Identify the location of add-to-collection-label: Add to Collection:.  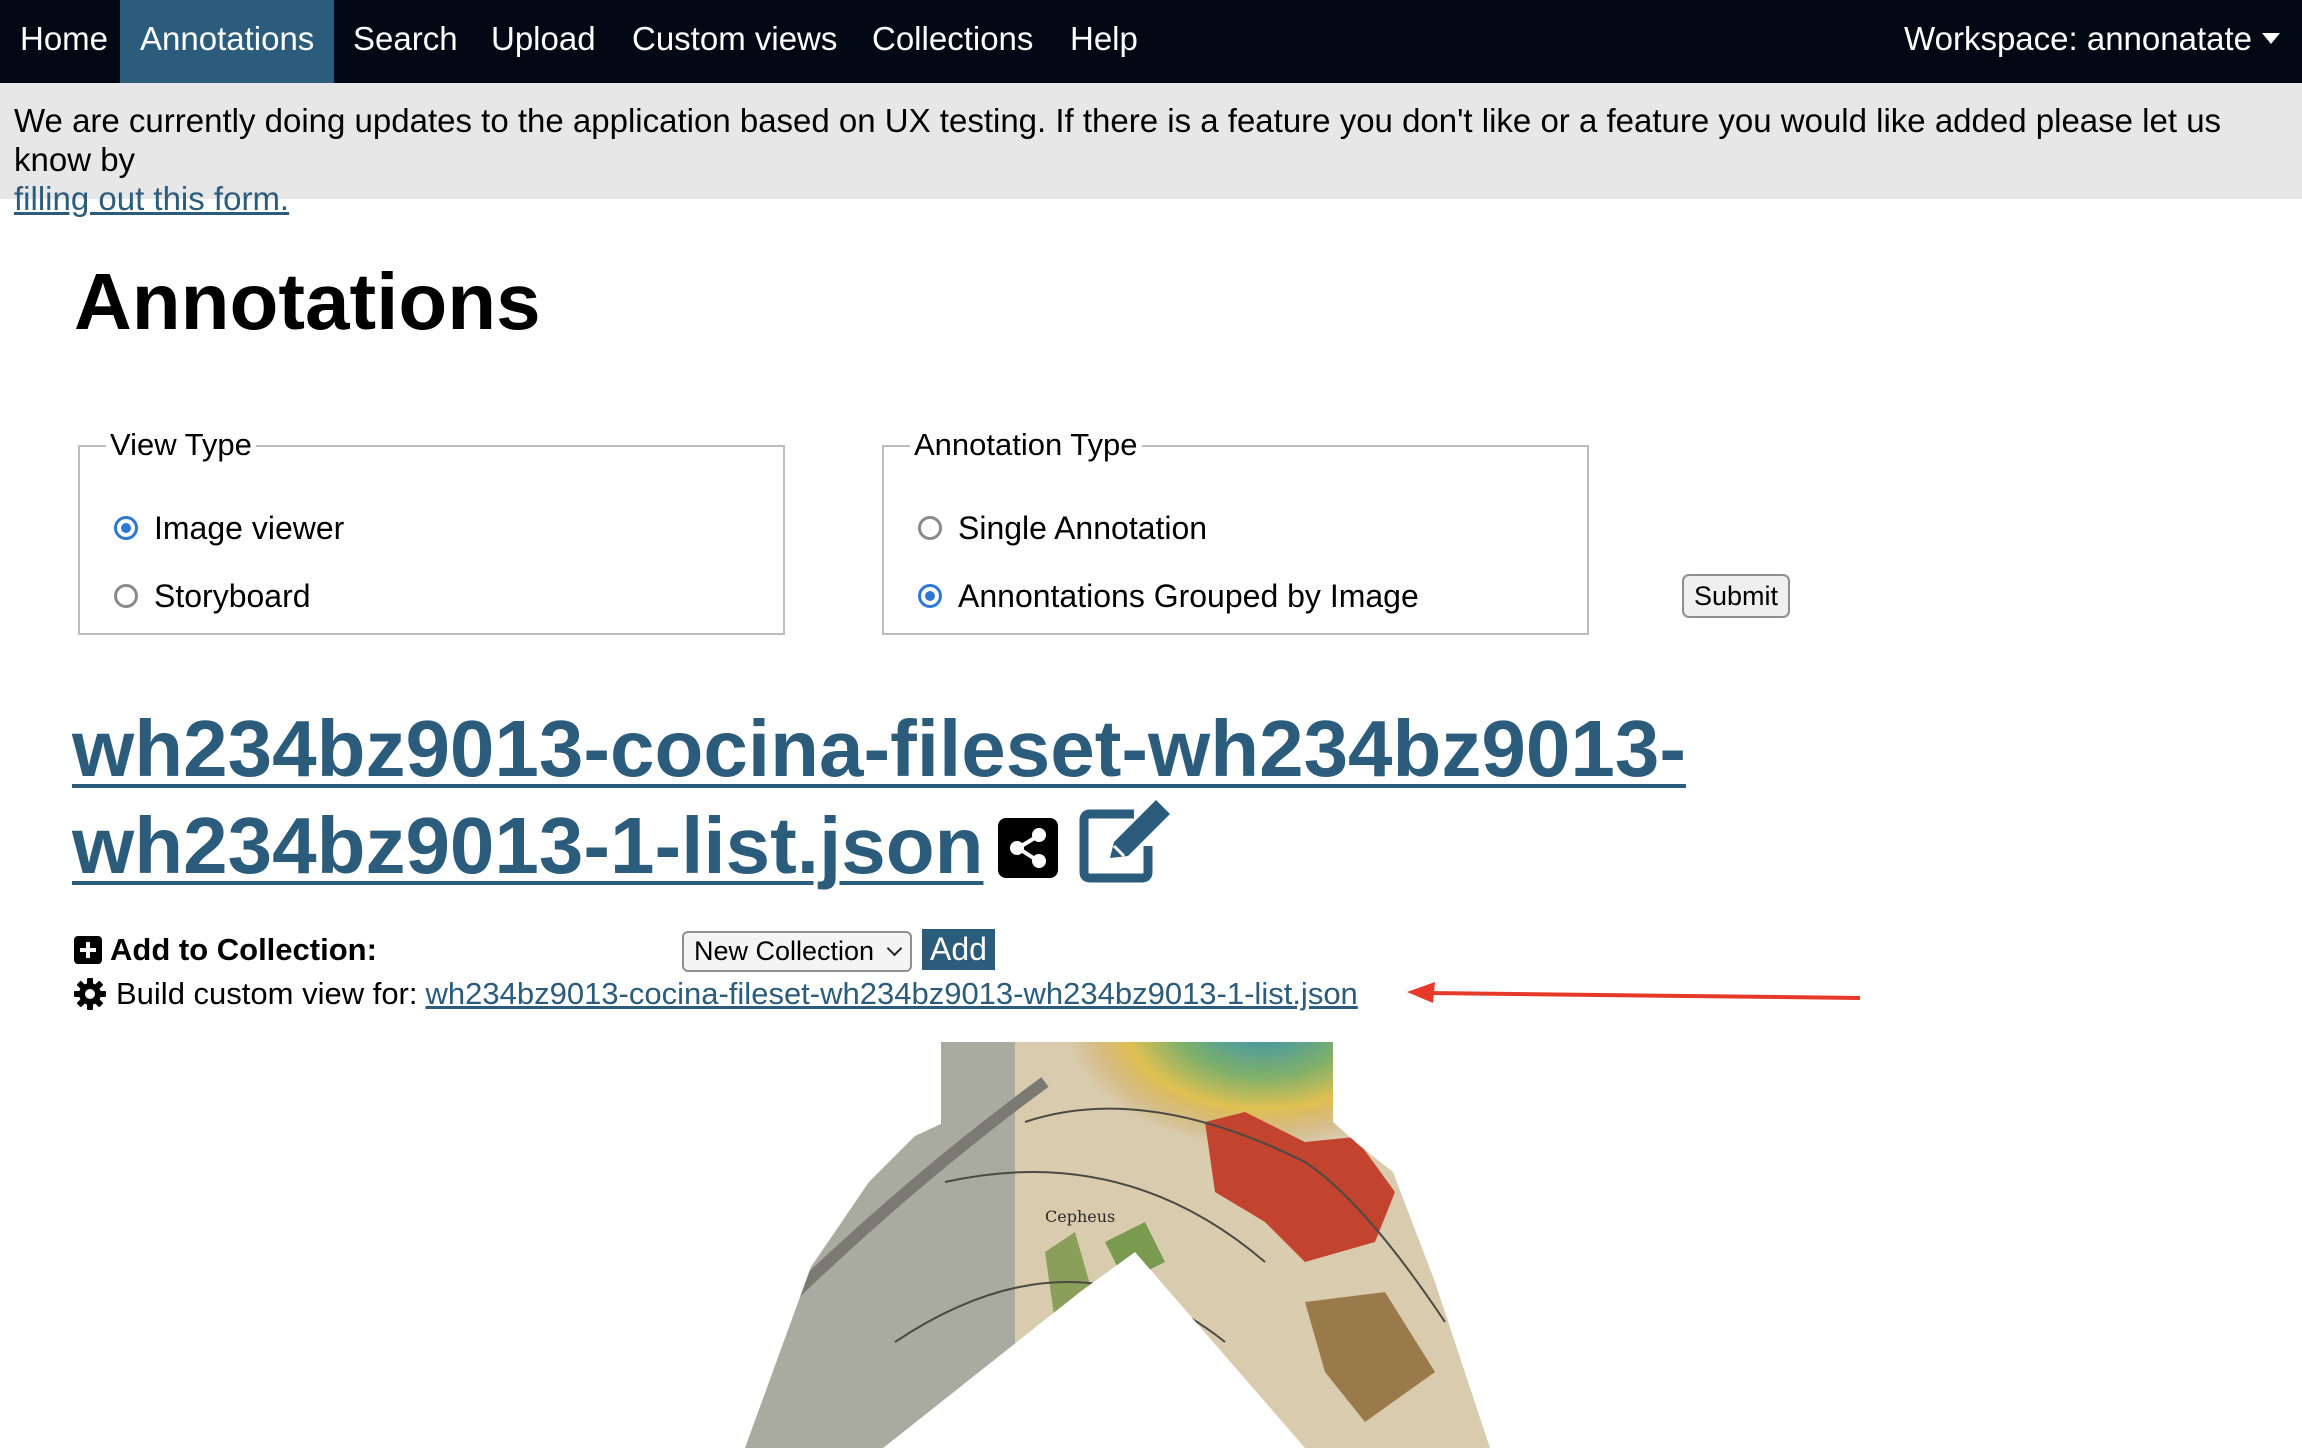
(243, 949).